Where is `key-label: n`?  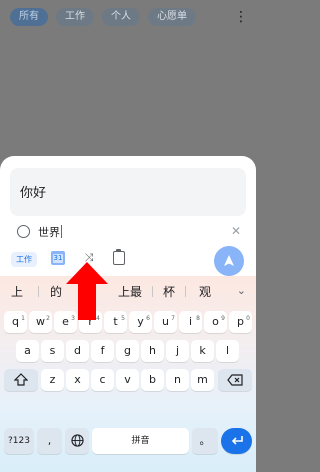 key-label: n is located at coordinates (177, 379).